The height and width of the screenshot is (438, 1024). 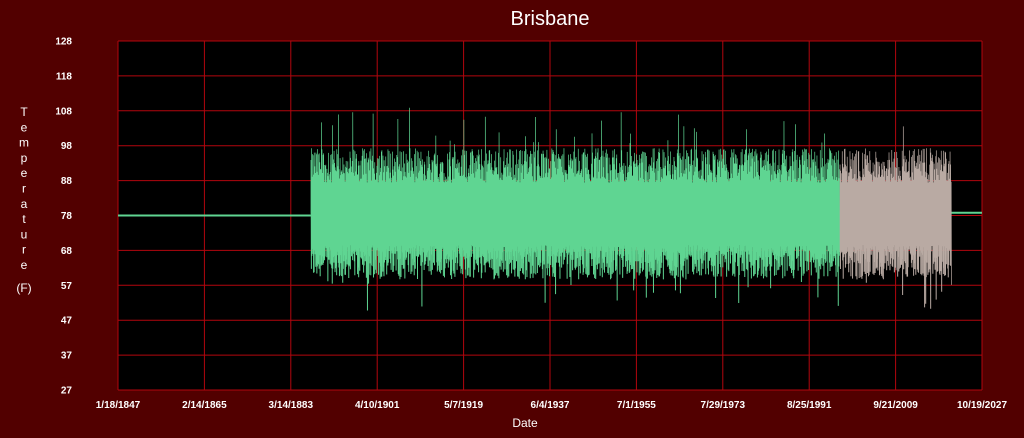 I want to click on y-tick-label: 108, so click(x=63, y=111).